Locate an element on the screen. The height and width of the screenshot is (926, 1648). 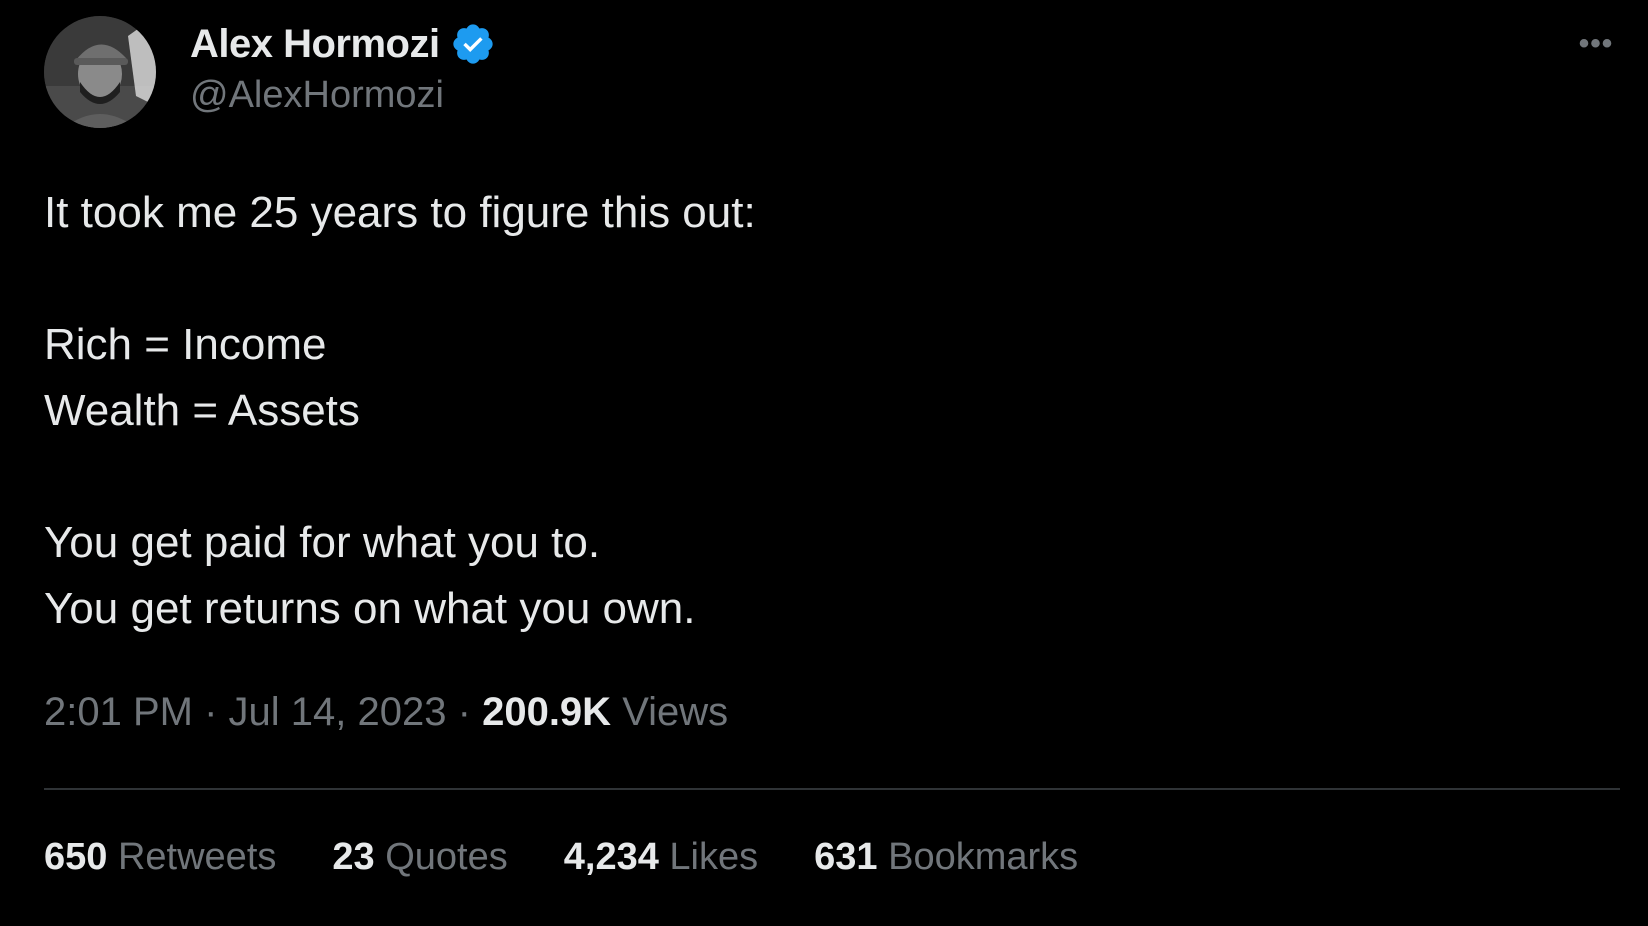
quotes-stat: 23 Quotes is located at coordinates (419, 857).